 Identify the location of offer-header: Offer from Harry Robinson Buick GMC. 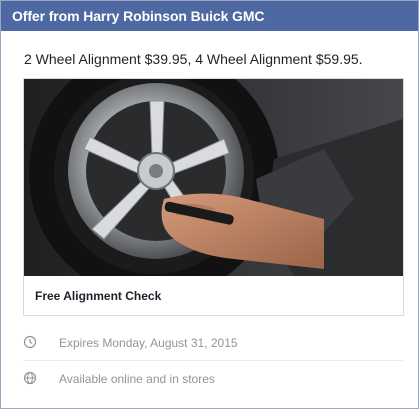
(209, 16).